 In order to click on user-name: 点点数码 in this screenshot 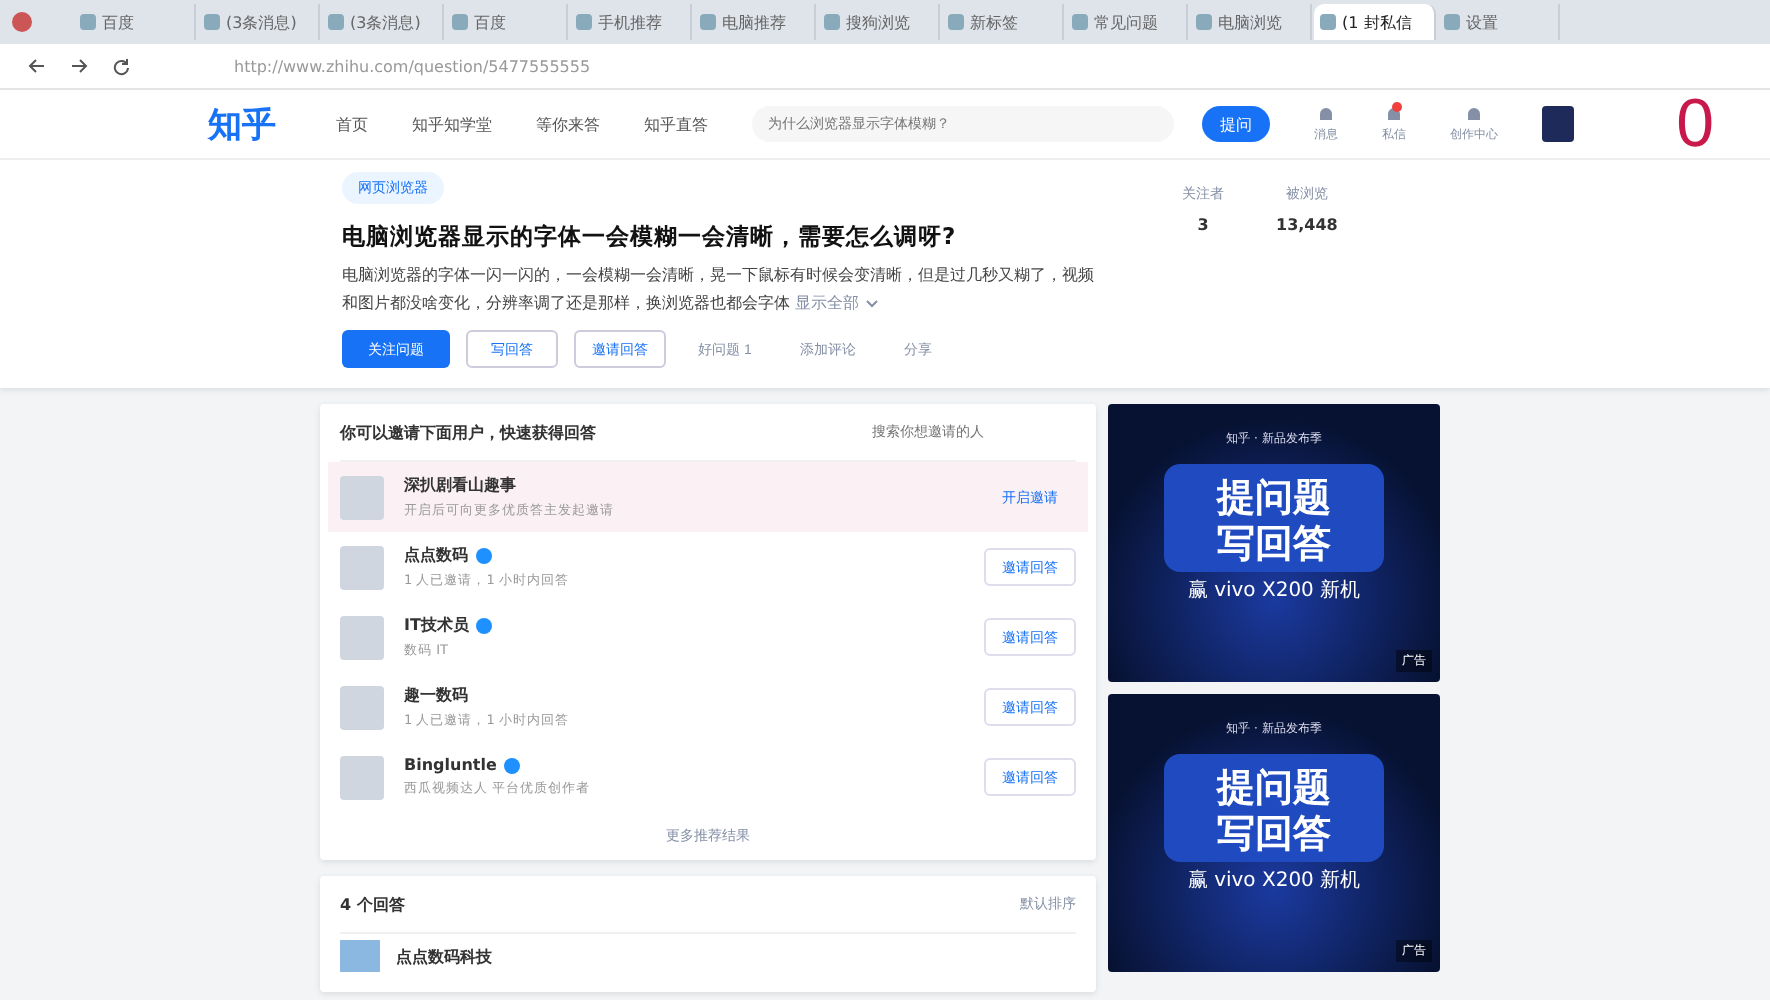, I will do `click(436, 555)`.